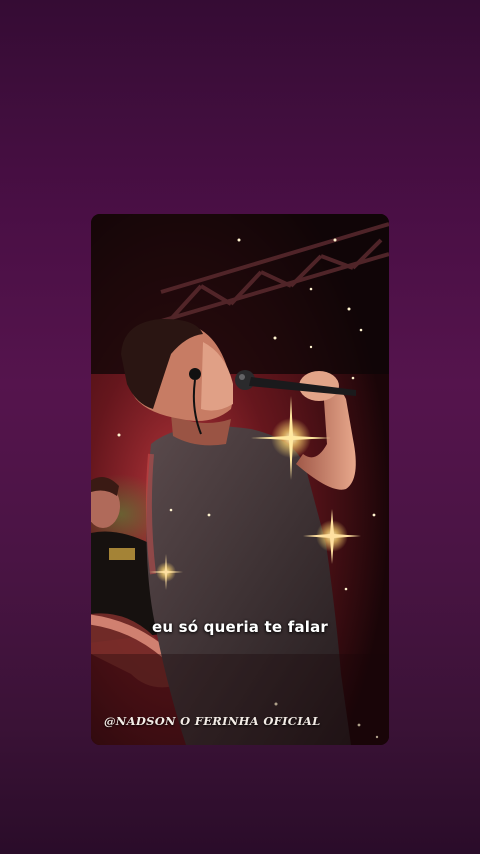  I want to click on lyric-caption: eu só queria te falar, so click(240, 627).